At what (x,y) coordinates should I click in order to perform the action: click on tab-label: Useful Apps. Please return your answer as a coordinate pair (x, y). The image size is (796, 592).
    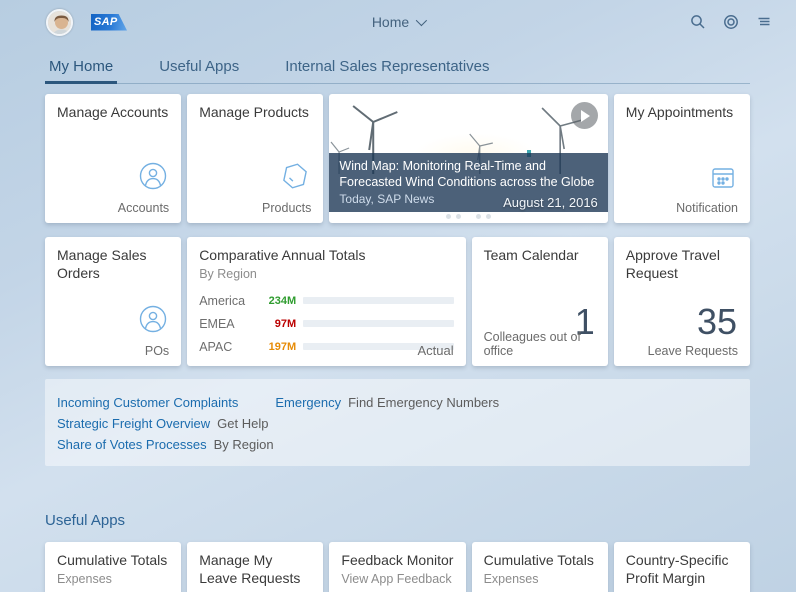
    Looking at the image, I should click on (199, 66).